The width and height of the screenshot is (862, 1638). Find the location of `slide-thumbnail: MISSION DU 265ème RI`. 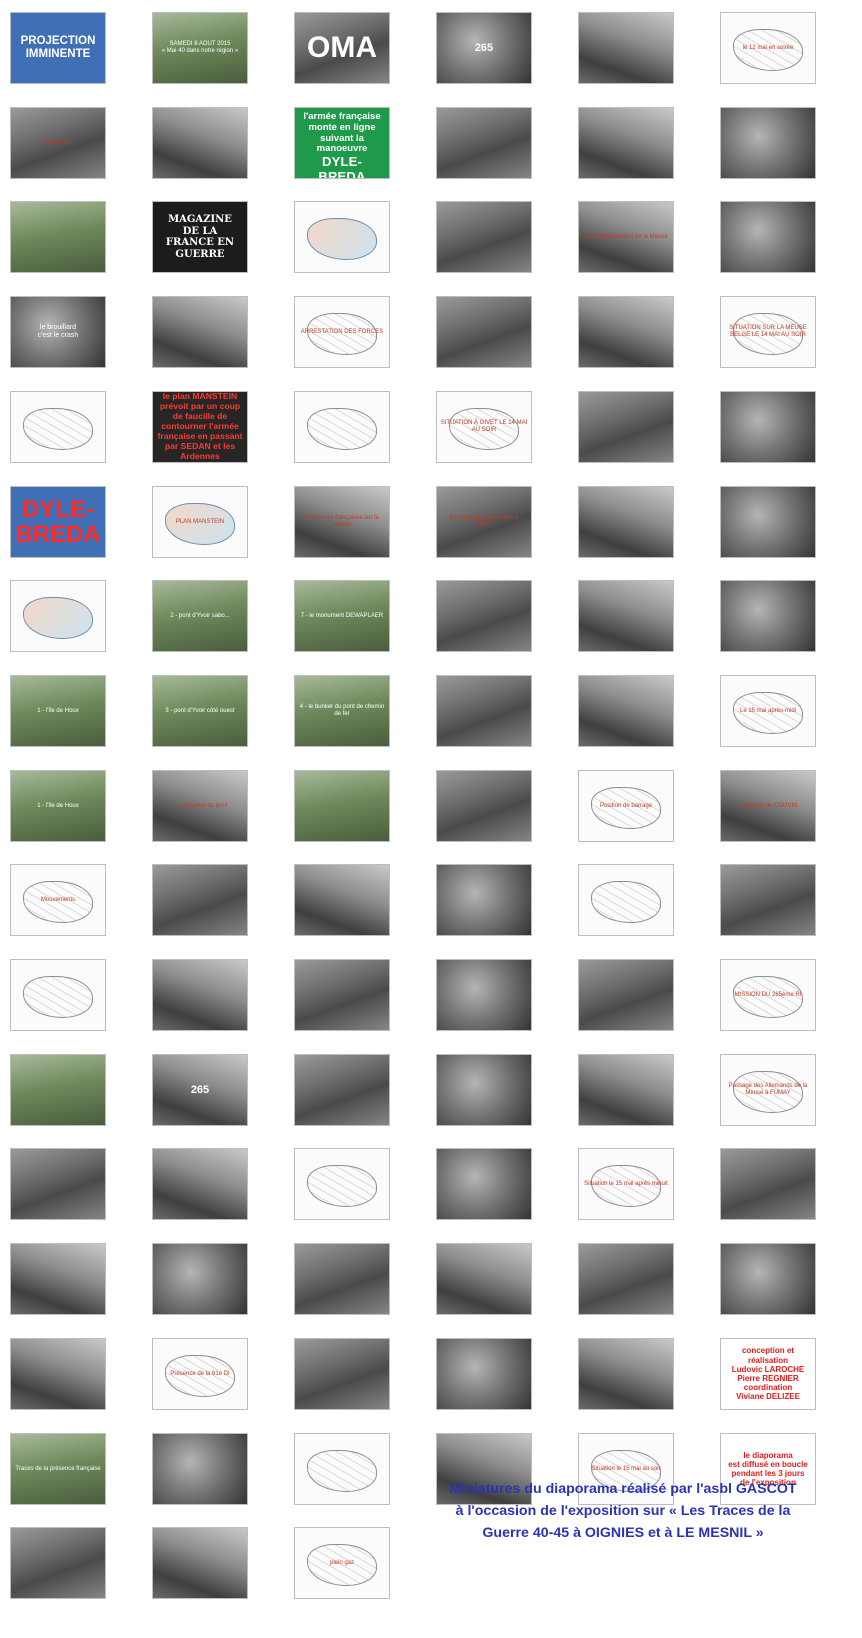

slide-thumbnail: MISSION DU 265ème RI is located at coordinates (768, 995).